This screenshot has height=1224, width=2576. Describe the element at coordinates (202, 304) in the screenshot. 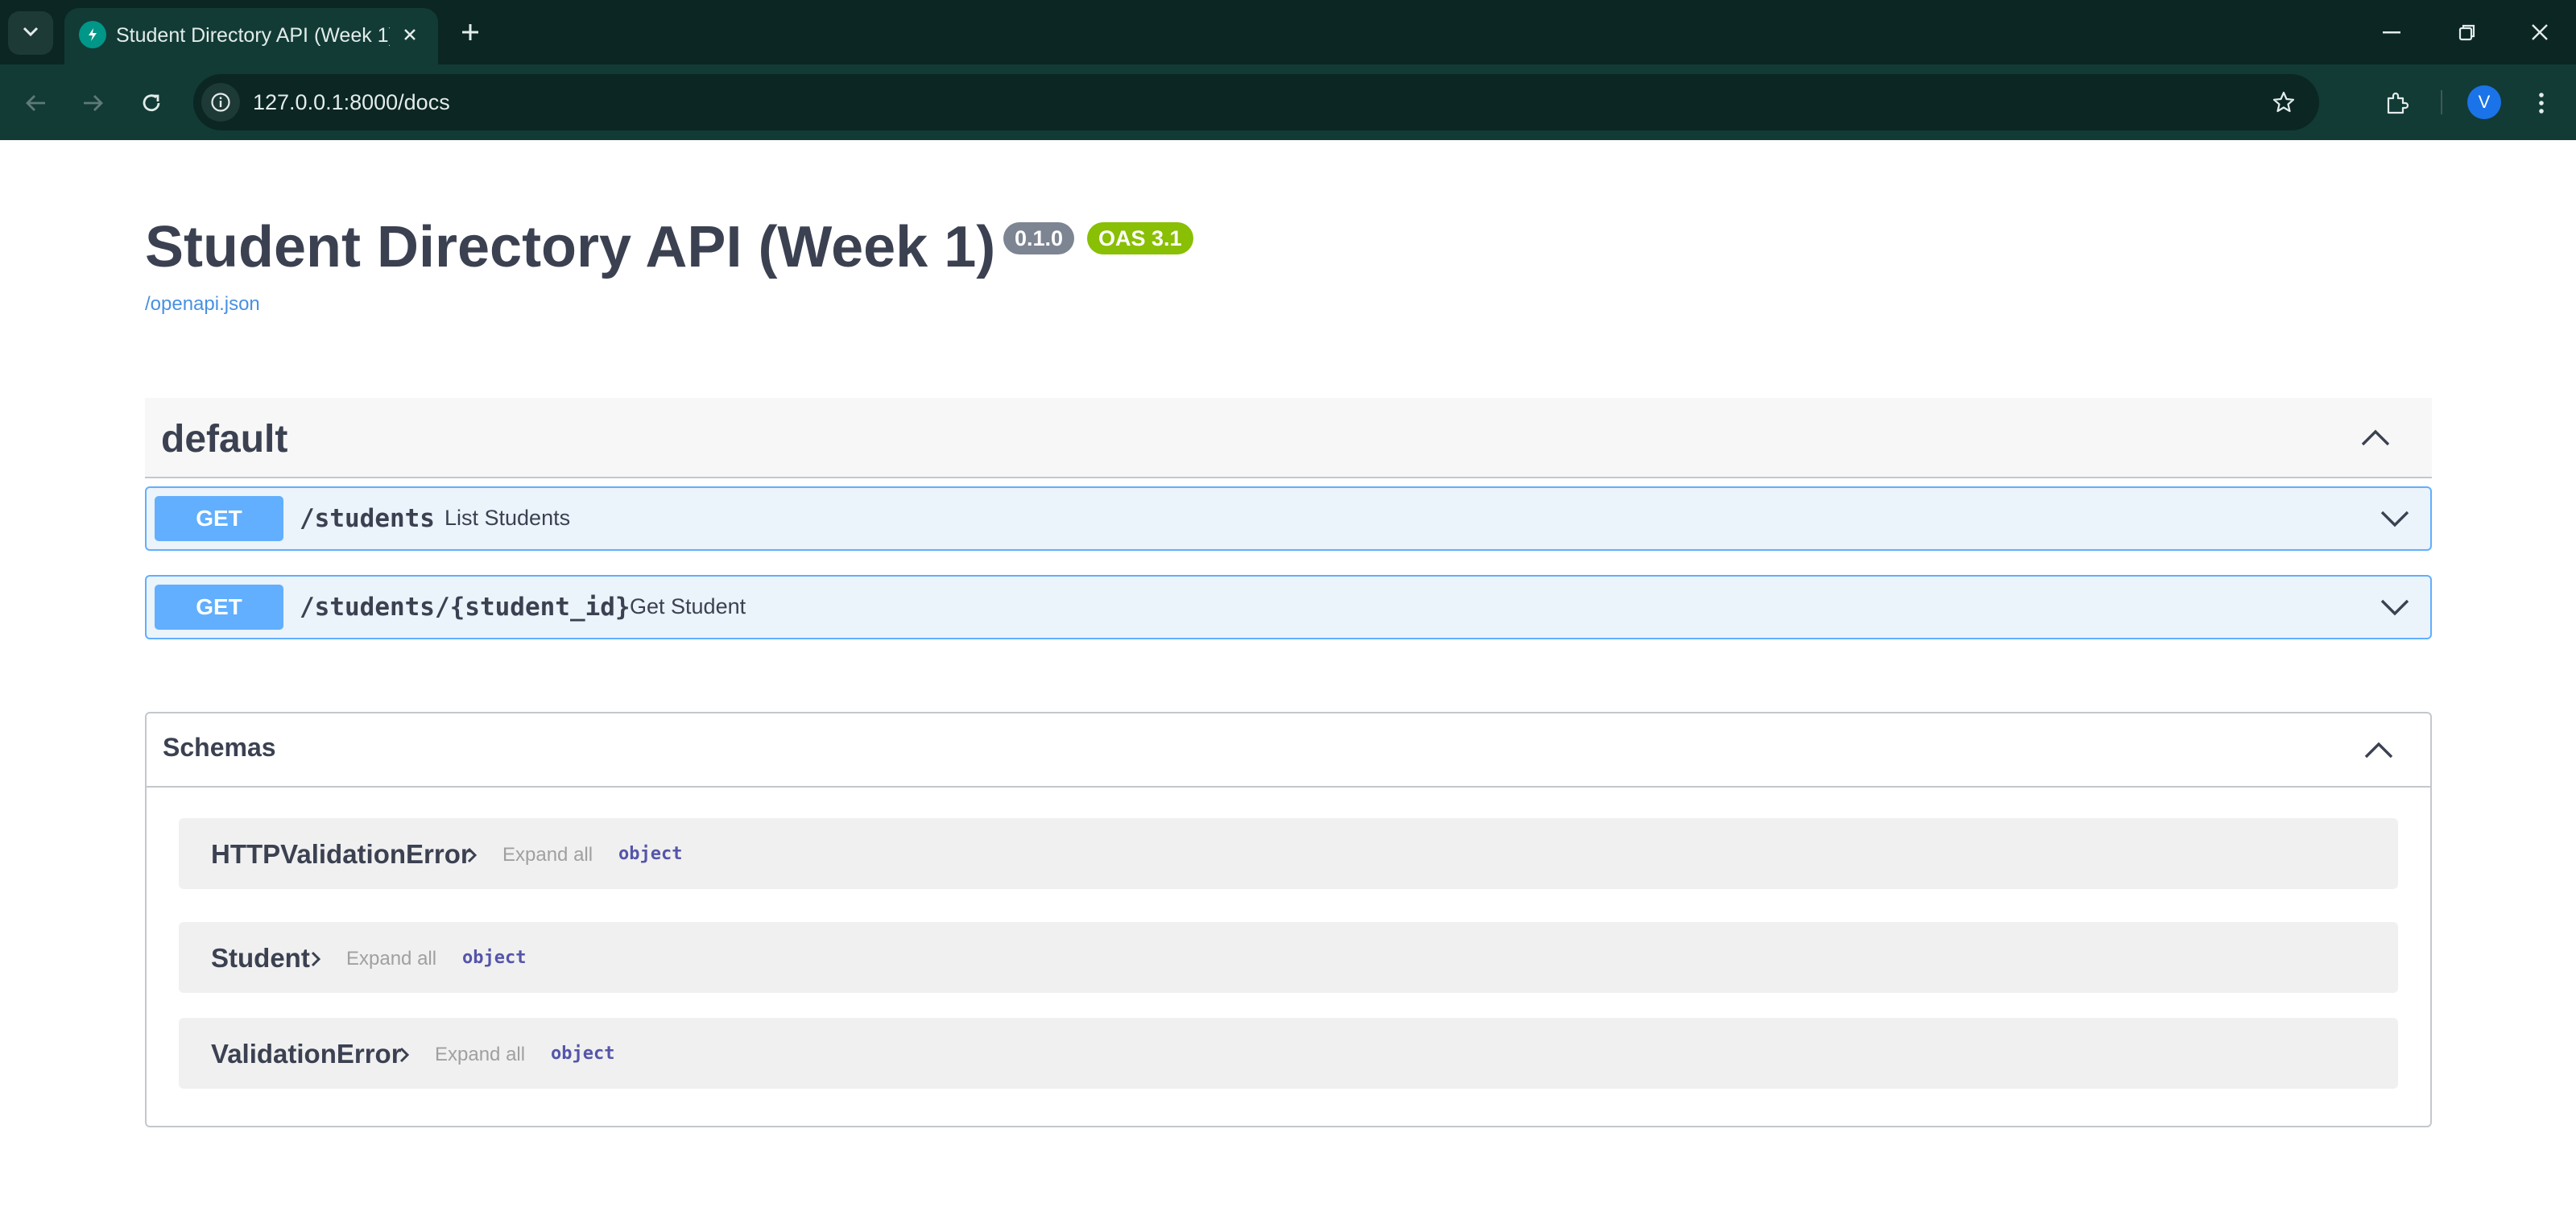

I see `openapi-json-link: /openapi.json` at that location.